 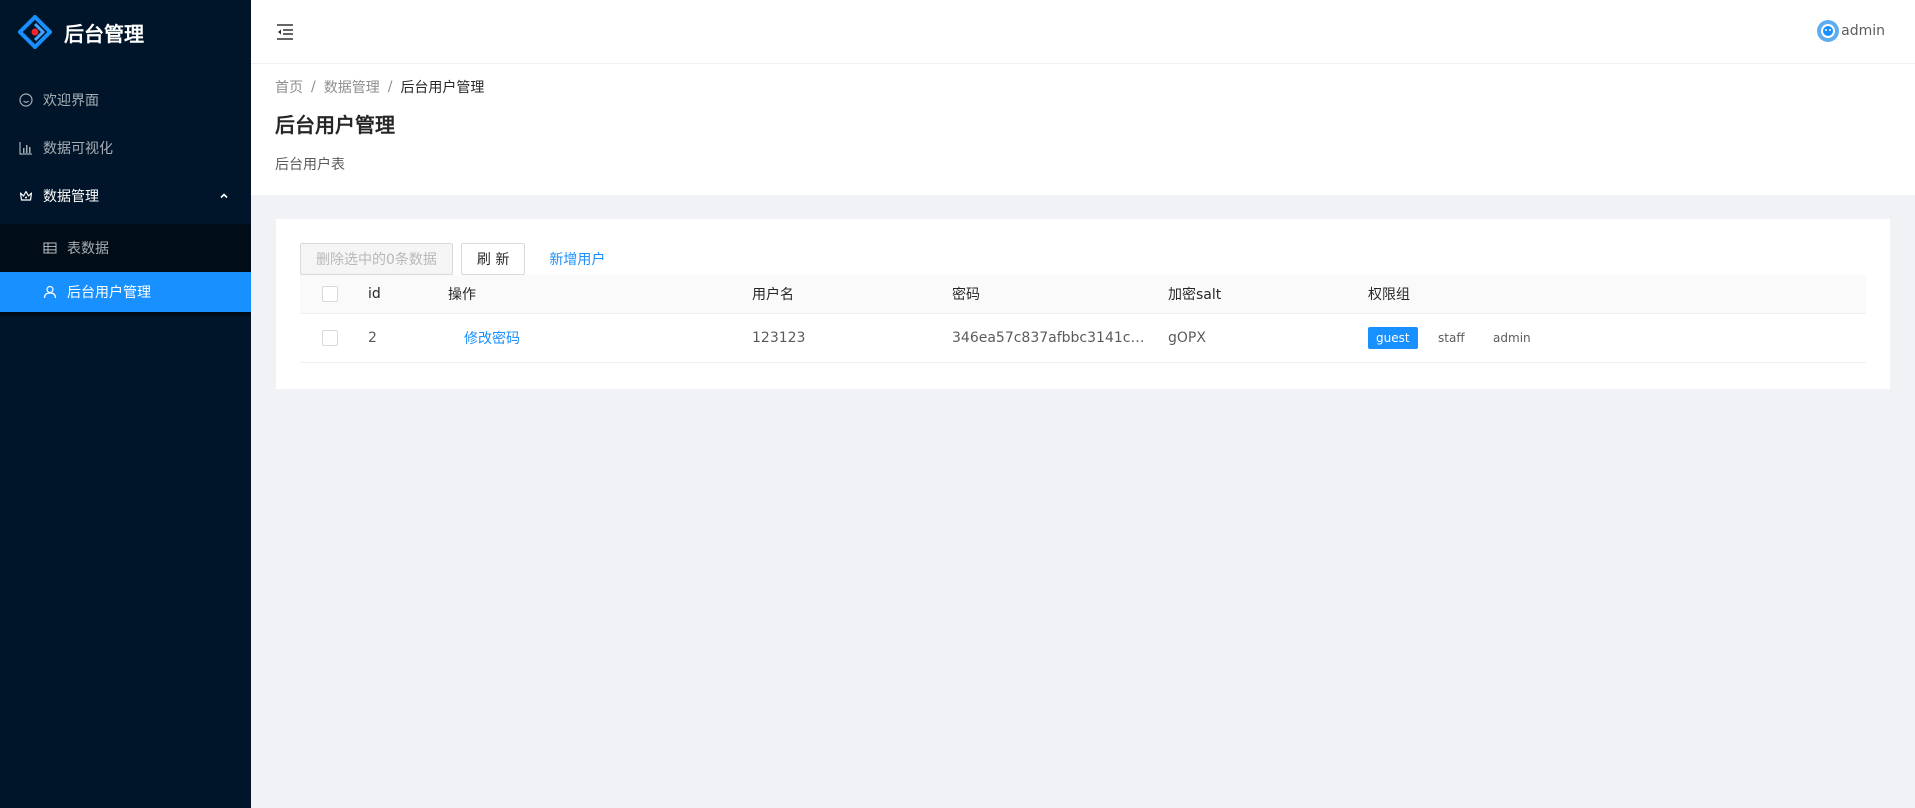 I want to click on logo: 后台管理, so click(x=125, y=32).